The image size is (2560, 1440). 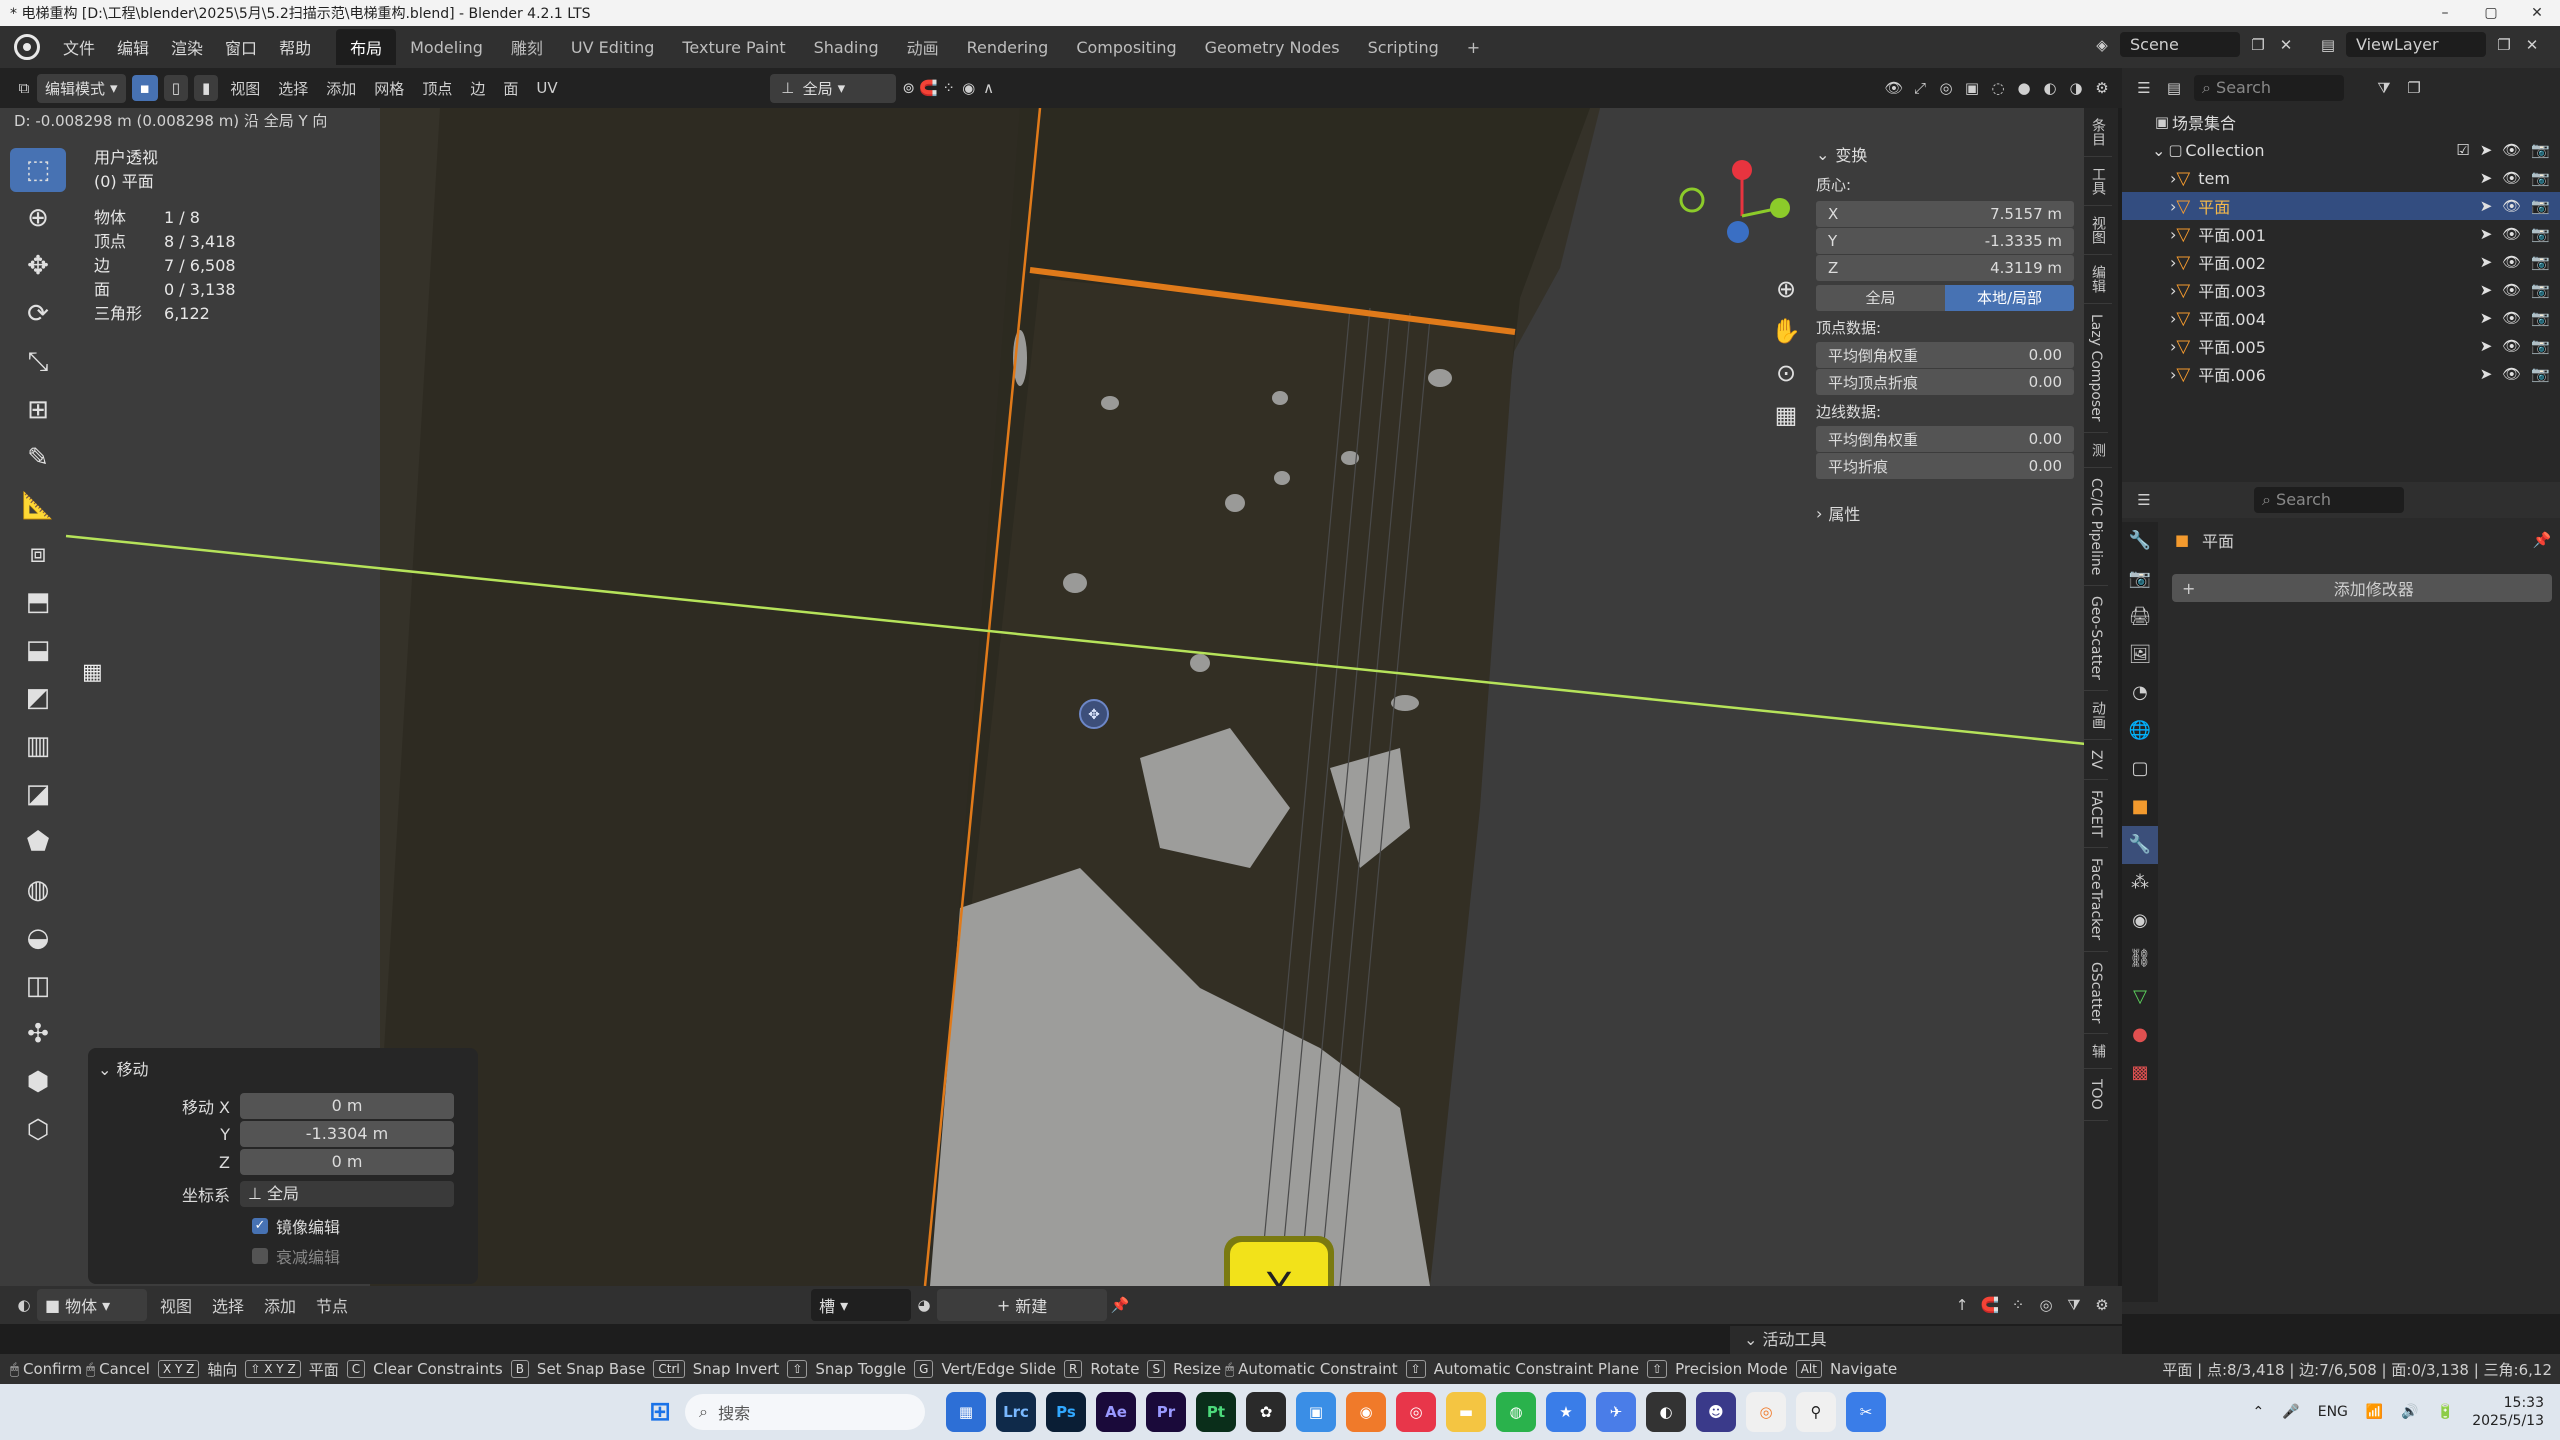 I want to click on menu-view: 视图, so click(x=176, y=1305).